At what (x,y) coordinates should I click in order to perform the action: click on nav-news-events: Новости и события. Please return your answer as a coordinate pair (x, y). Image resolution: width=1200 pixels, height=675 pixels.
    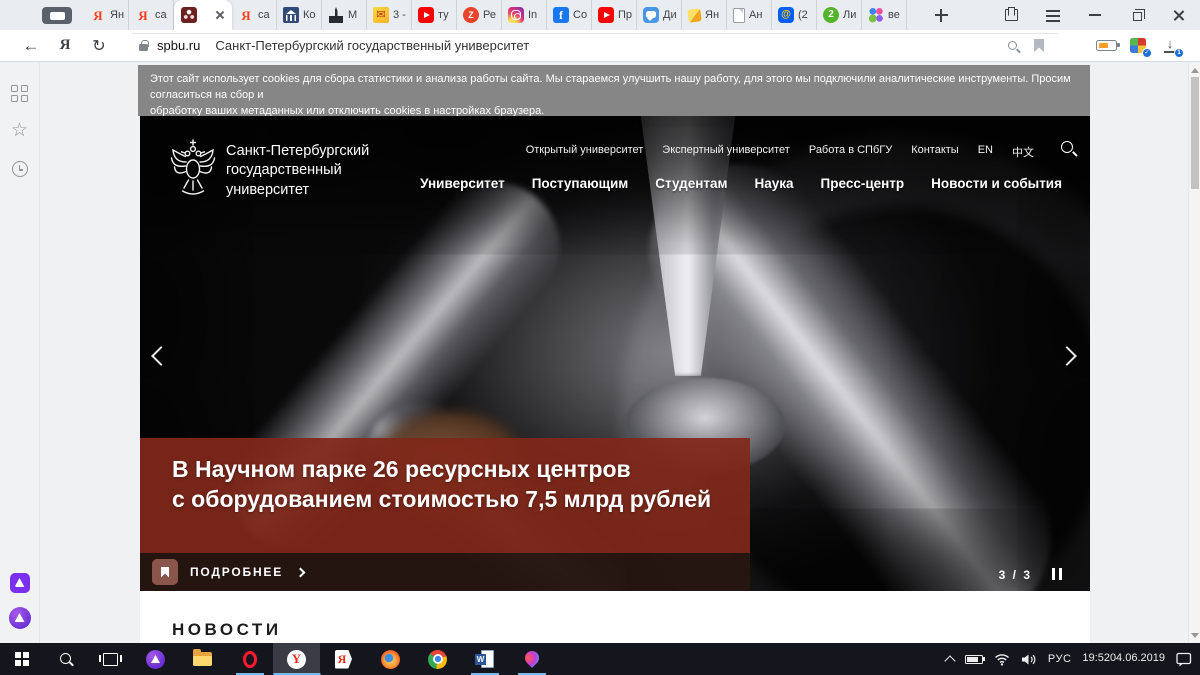
    Looking at the image, I should click on (996, 183).